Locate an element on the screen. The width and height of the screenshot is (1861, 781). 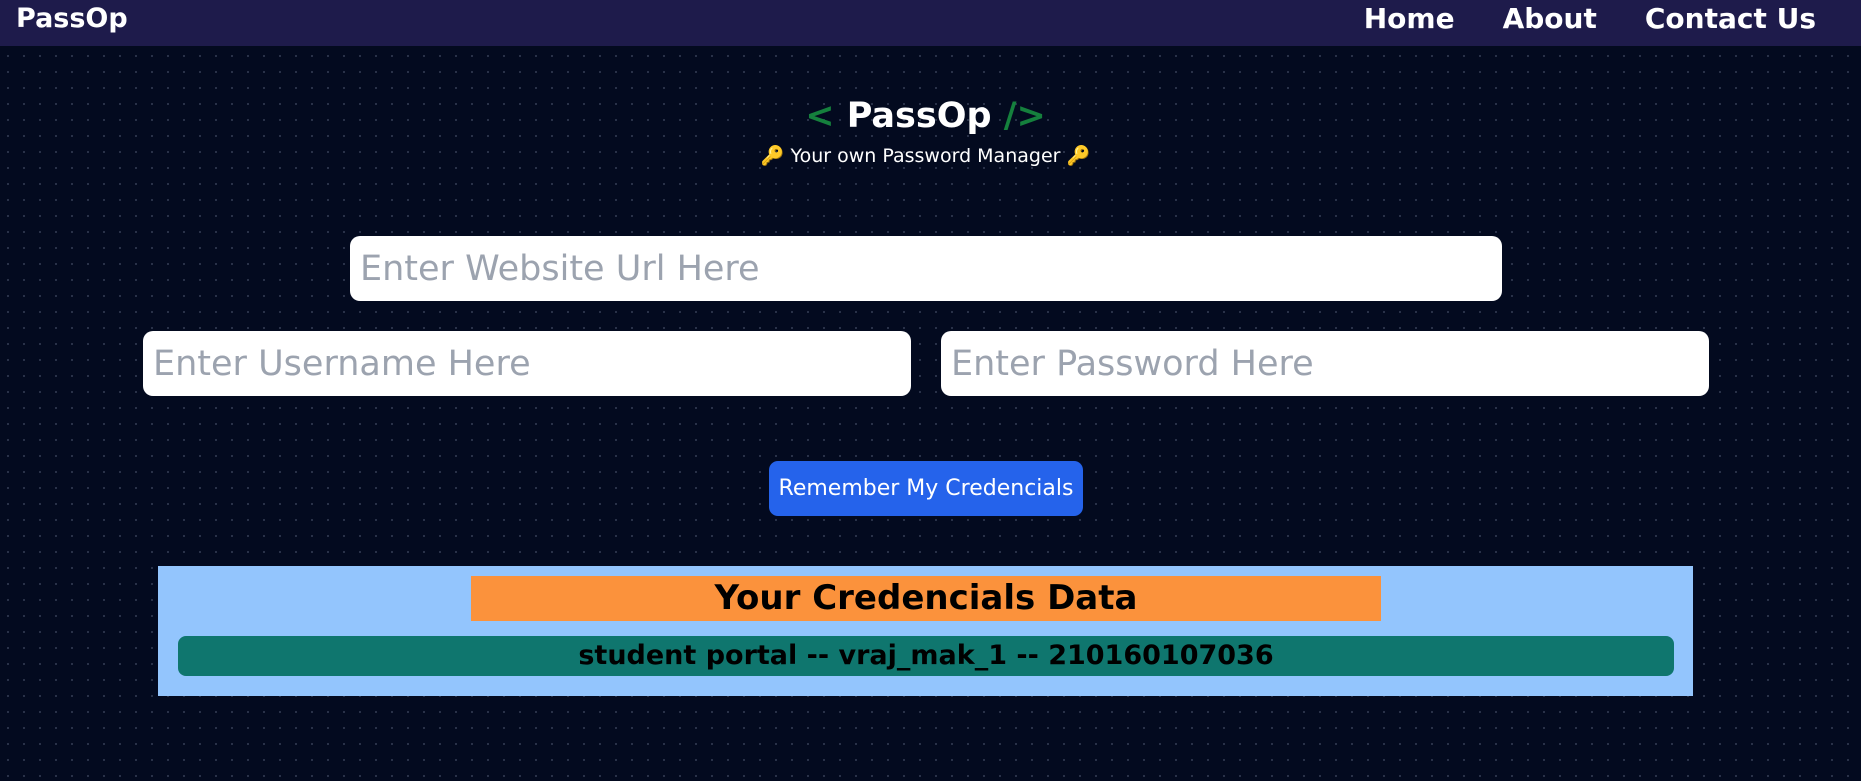
tagline-text: Your own Password Manager is located at coordinates (925, 156).